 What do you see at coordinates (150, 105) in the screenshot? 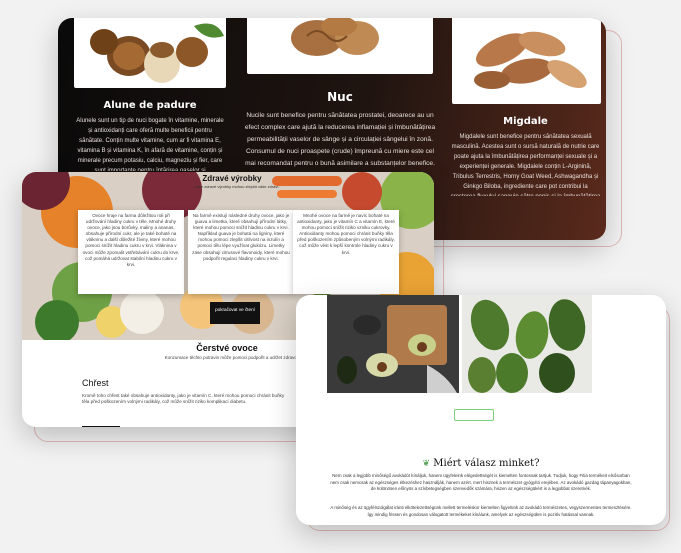
I see `nut-title-hazelnut: Alune de padure` at bounding box center [150, 105].